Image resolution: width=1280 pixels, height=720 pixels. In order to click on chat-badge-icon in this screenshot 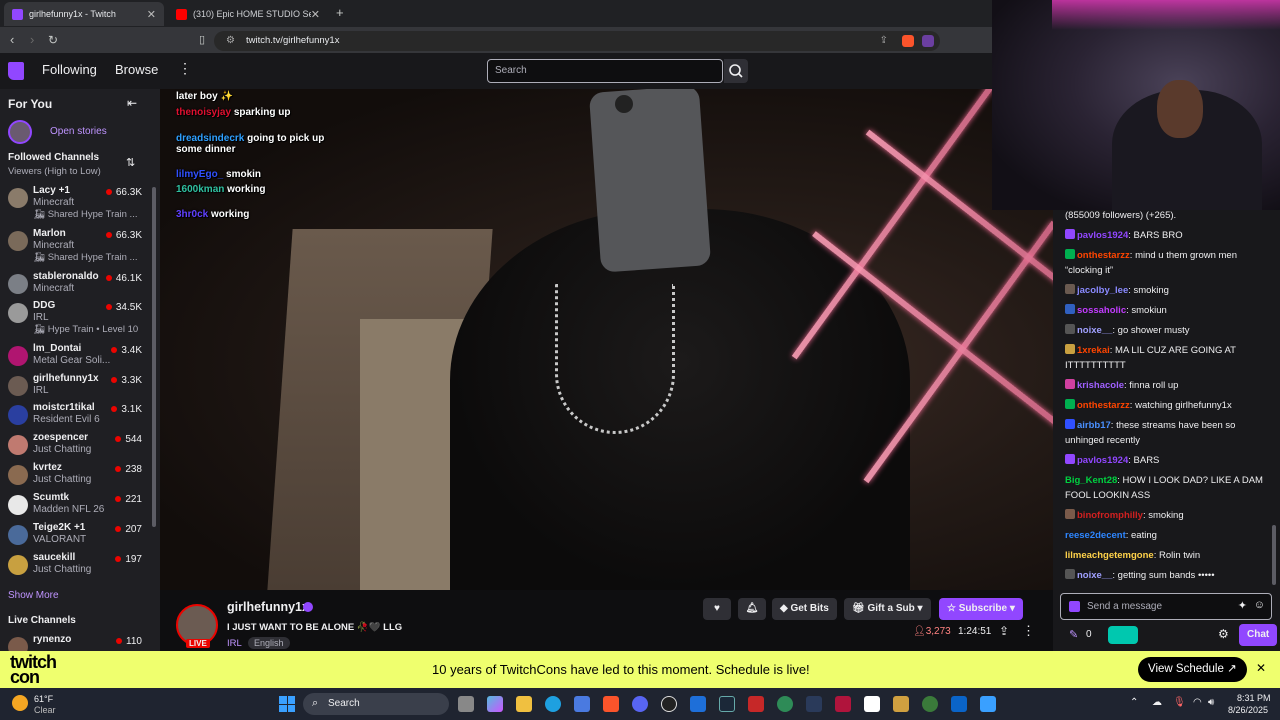, I will do `click(1074, 606)`.